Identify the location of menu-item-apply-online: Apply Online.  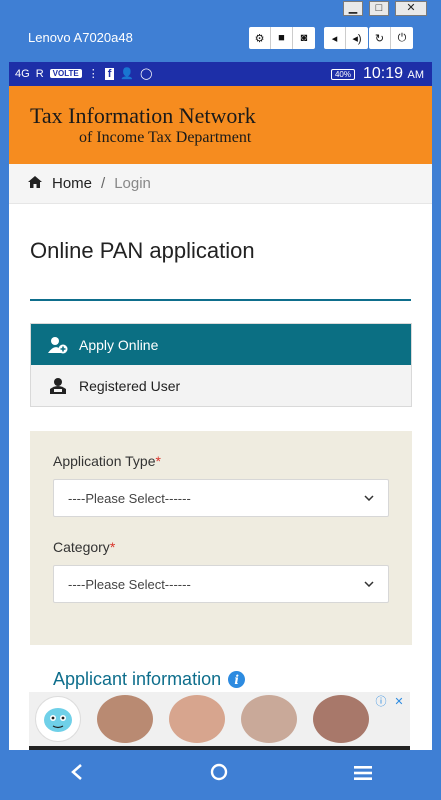
(221, 344).